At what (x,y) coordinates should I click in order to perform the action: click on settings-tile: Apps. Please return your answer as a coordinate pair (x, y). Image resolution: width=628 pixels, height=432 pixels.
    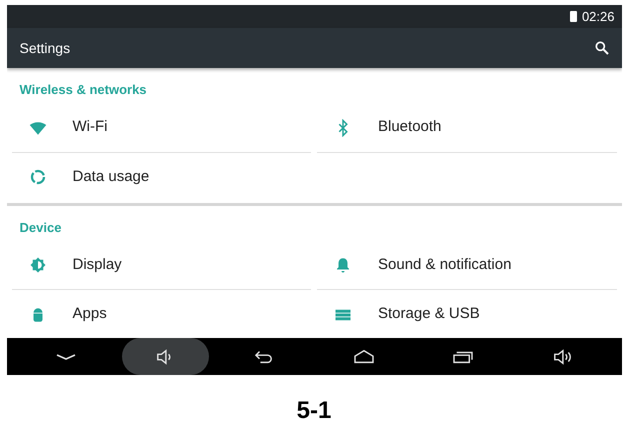
    Looking at the image, I should click on (161, 314).